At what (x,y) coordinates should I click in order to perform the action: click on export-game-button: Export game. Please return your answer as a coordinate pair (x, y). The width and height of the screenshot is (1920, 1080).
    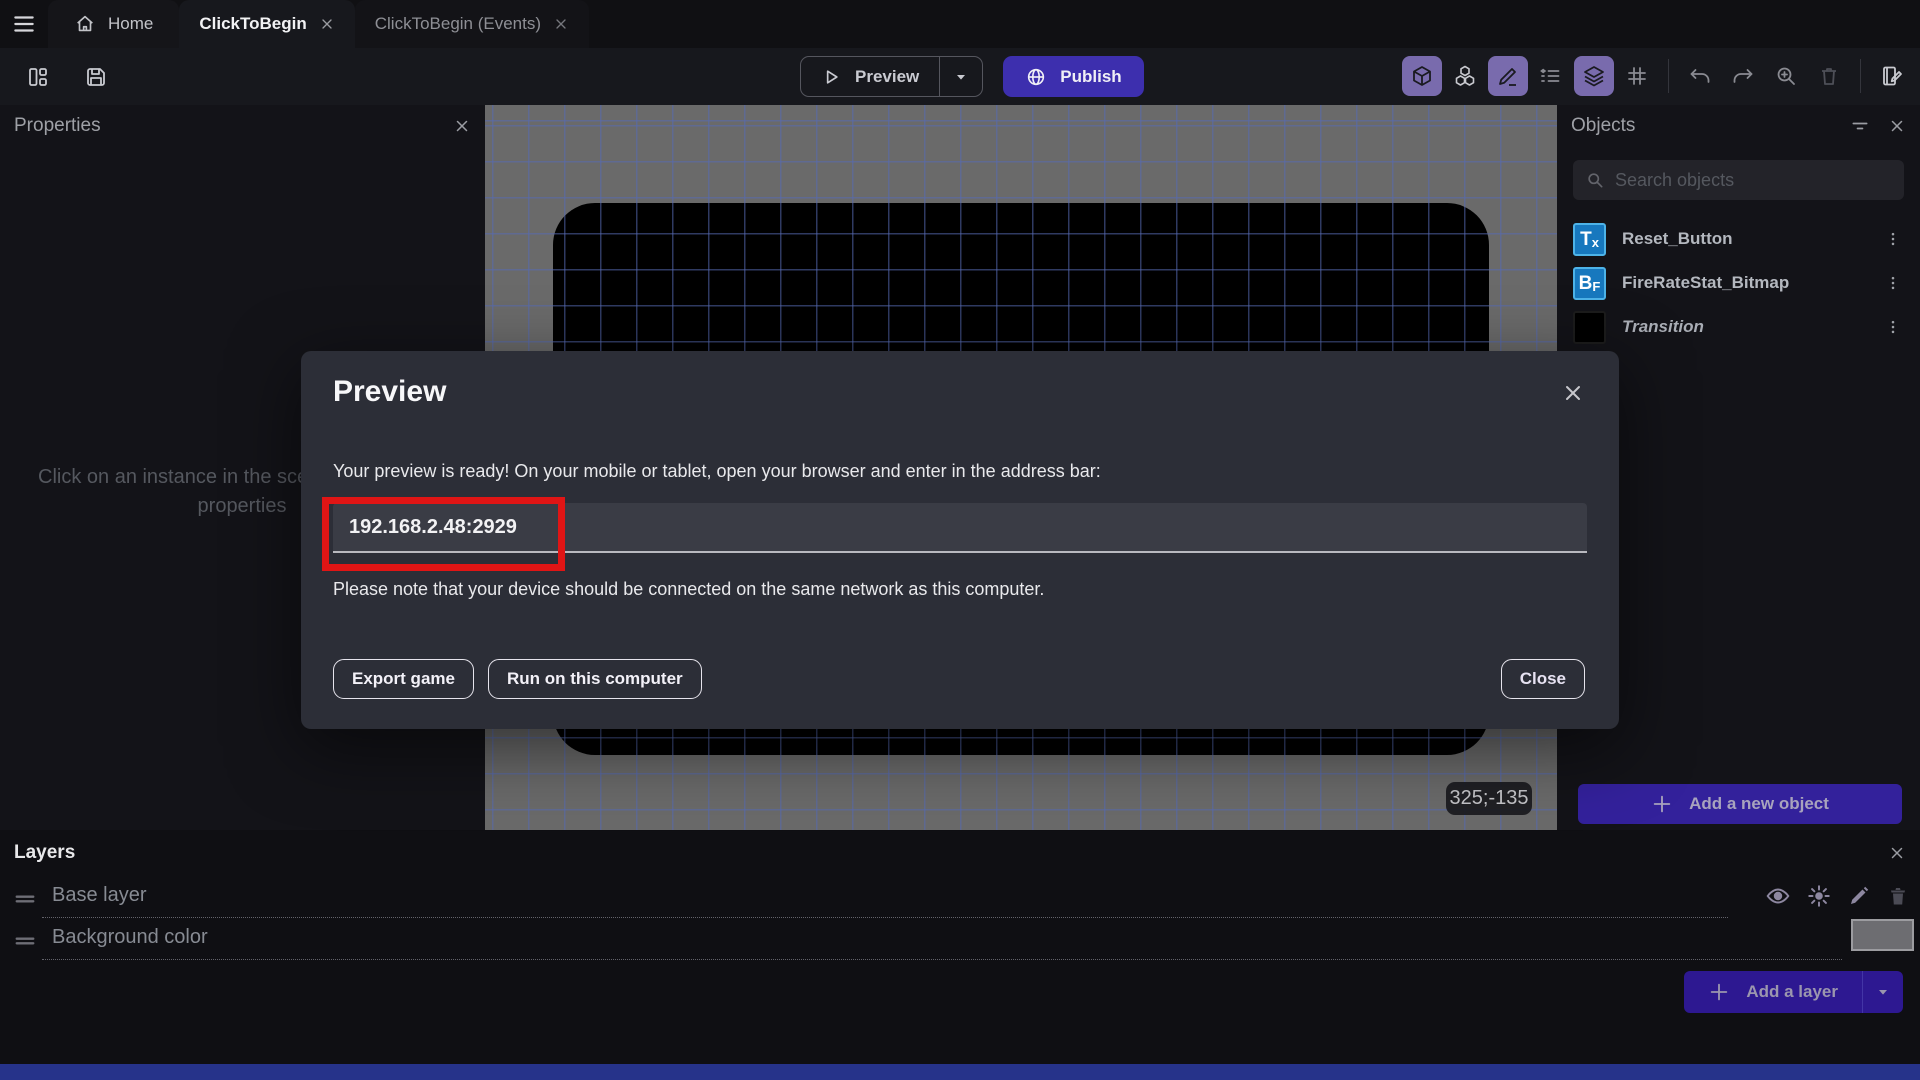
    Looking at the image, I should click on (403, 679).